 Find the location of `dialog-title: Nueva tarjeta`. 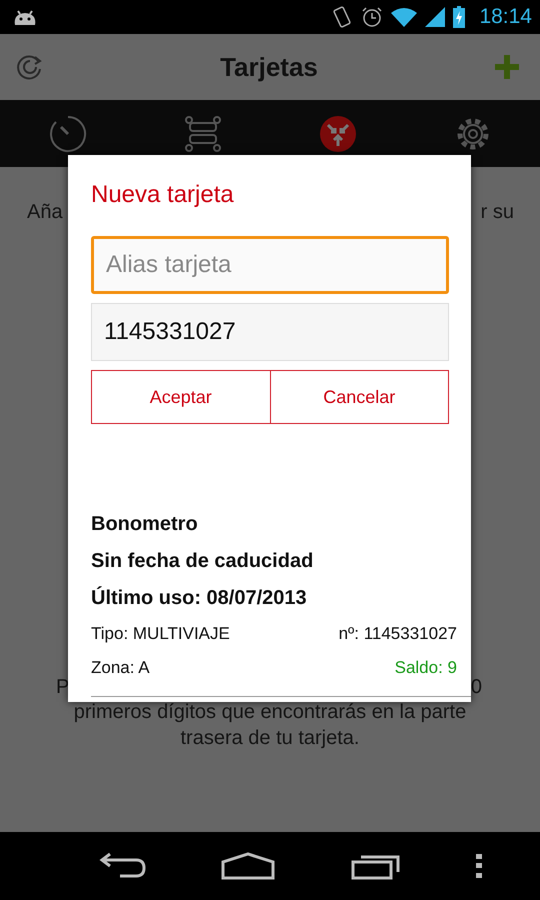

dialog-title: Nueva tarjeta is located at coordinates (163, 195).